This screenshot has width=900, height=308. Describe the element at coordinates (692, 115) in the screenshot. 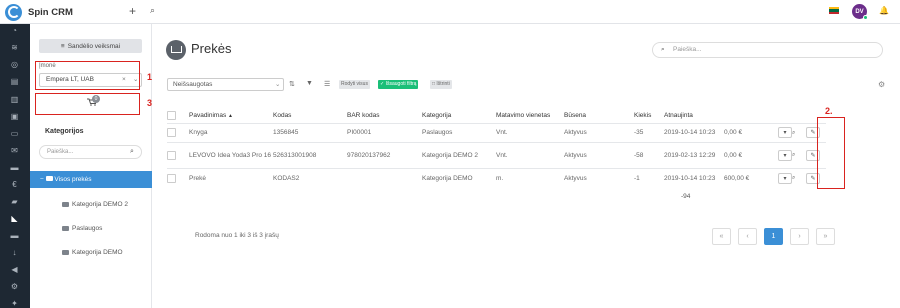

I see `column-header: Atnaujinta` at that location.